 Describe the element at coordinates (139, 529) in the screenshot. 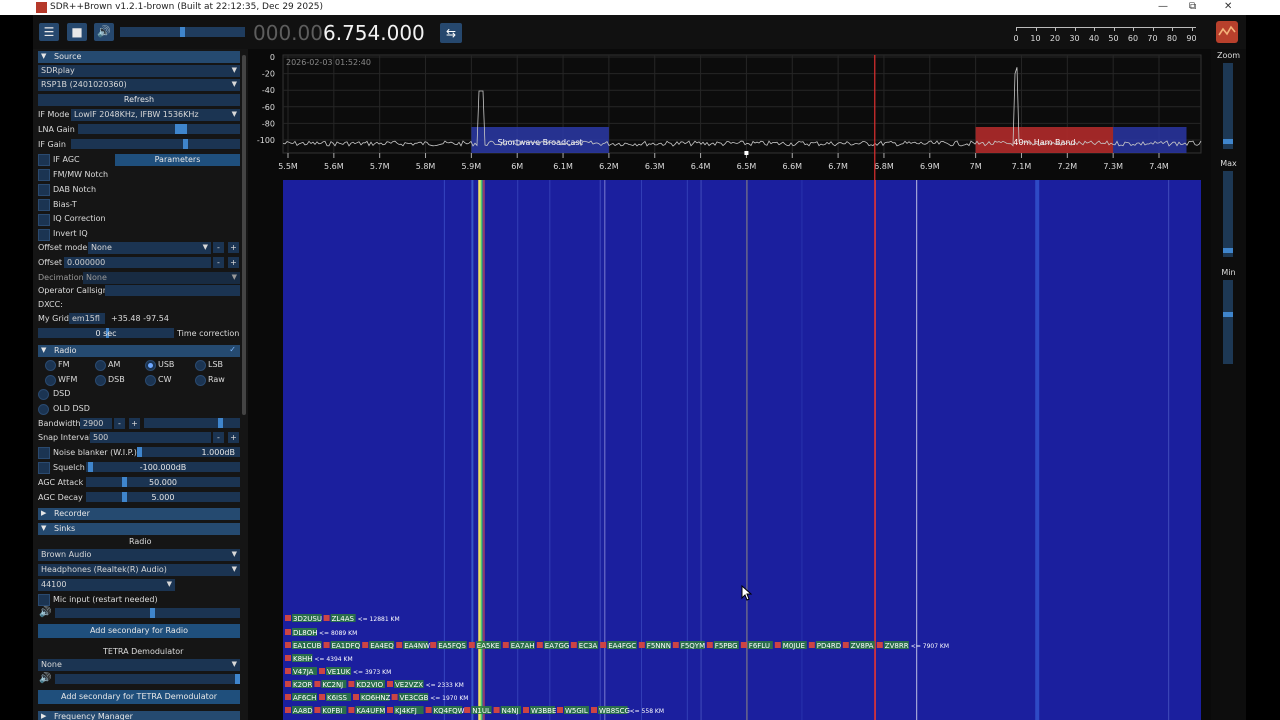

I see `sinks-header: ▼ Sinks` at that location.